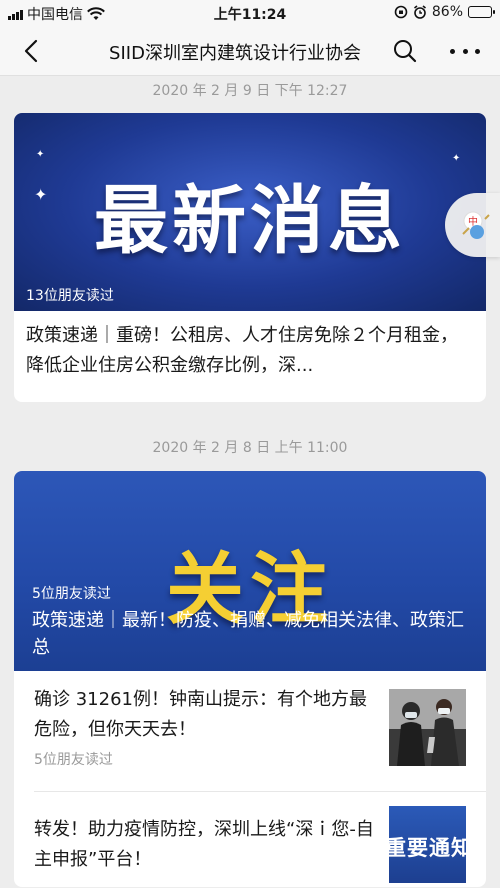 The height and width of the screenshot is (888, 500). I want to click on status-bar: 中国电信 上午11:24 86%, so click(250, 13).